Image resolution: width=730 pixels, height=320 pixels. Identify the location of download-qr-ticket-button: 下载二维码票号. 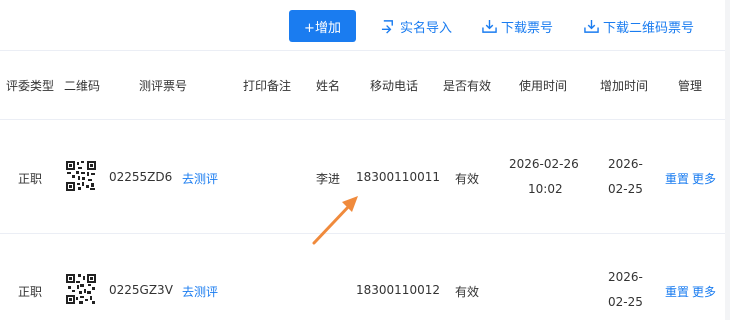
(639, 26).